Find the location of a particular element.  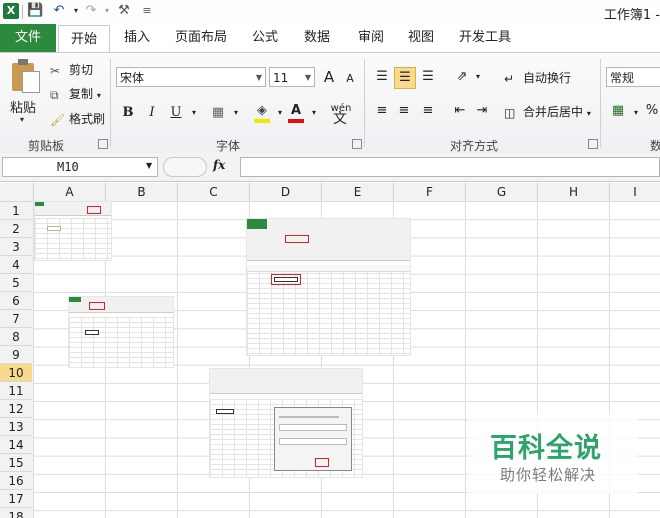

copy-button: ⧉ 复制 ▾ is located at coordinates (75, 93).